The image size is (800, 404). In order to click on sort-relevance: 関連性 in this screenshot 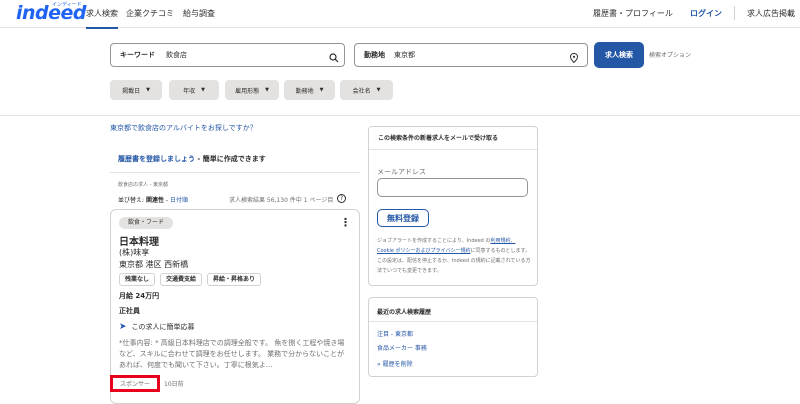, I will do `click(154, 200)`.